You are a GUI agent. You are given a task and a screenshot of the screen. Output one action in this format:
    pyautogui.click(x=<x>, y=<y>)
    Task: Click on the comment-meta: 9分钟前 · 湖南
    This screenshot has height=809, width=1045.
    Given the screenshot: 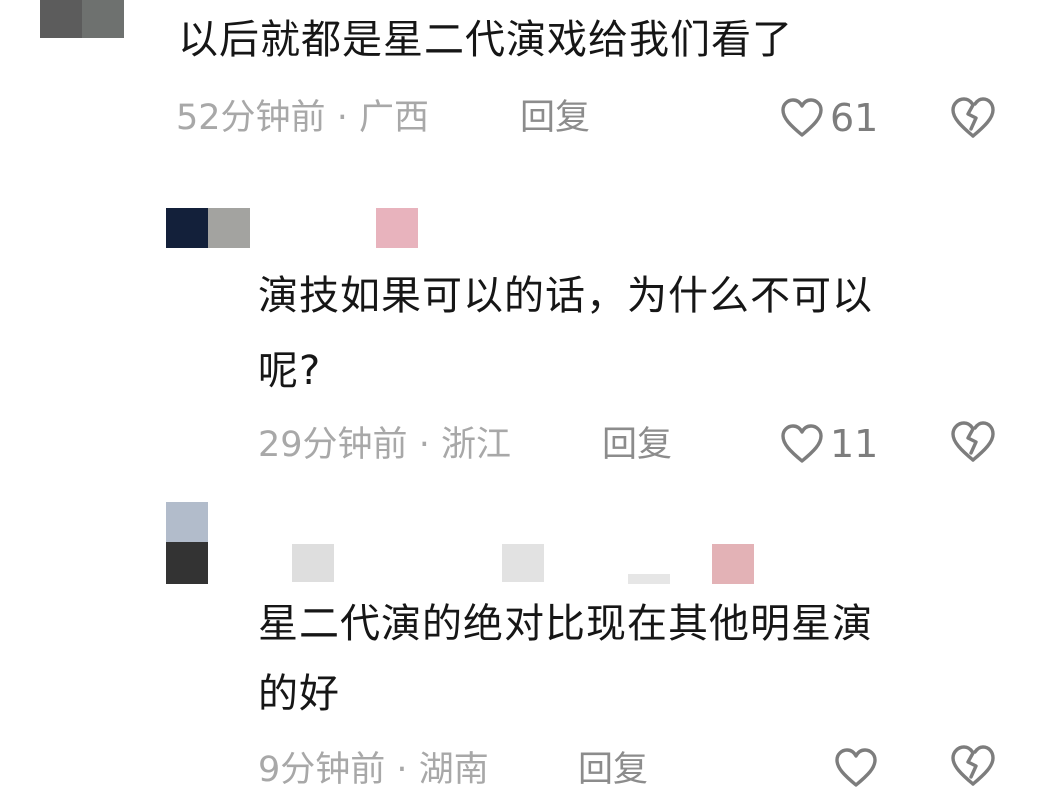 What is the action you would take?
    pyautogui.click(x=373, y=770)
    